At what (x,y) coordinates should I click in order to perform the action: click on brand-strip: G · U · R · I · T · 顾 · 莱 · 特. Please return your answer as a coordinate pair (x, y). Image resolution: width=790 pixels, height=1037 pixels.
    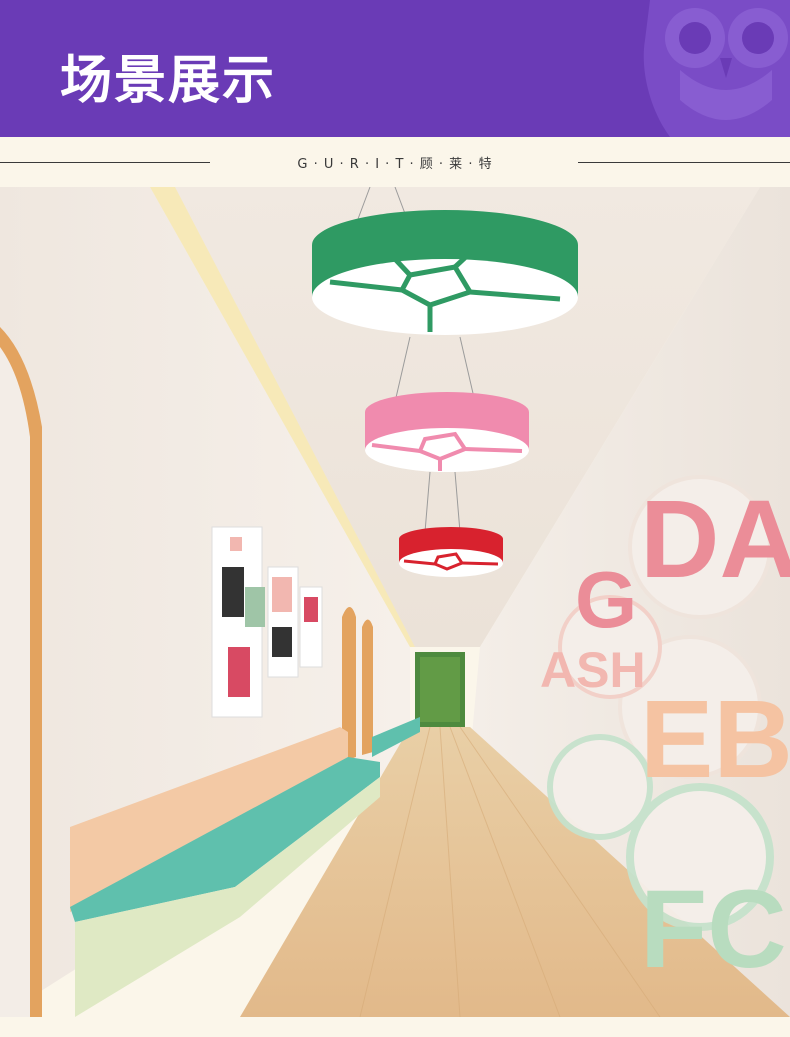
    Looking at the image, I should click on (395, 162).